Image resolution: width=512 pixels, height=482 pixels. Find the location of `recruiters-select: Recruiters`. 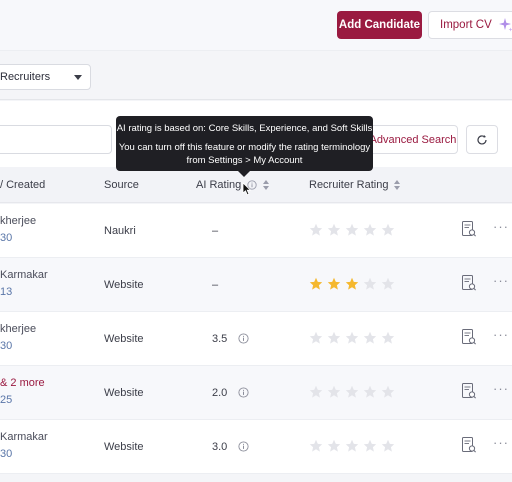

recruiters-select: Recruiters is located at coordinates (45, 77).